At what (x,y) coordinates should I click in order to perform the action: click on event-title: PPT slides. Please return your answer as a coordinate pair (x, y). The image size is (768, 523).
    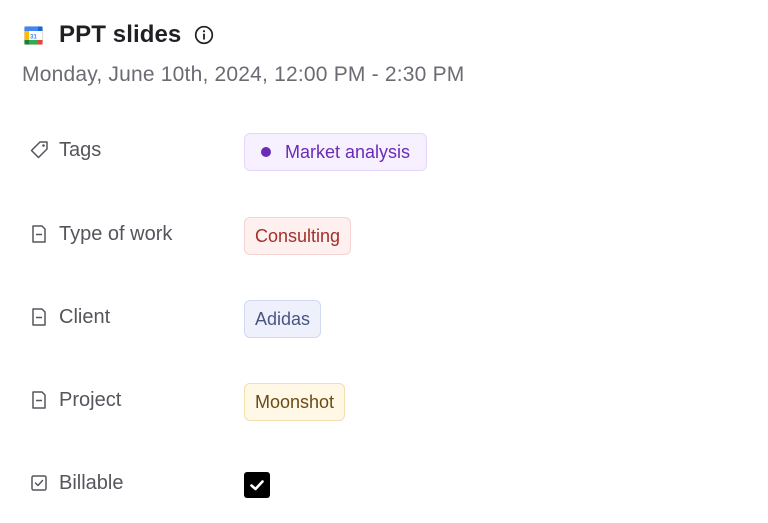
    Looking at the image, I should click on (120, 34).